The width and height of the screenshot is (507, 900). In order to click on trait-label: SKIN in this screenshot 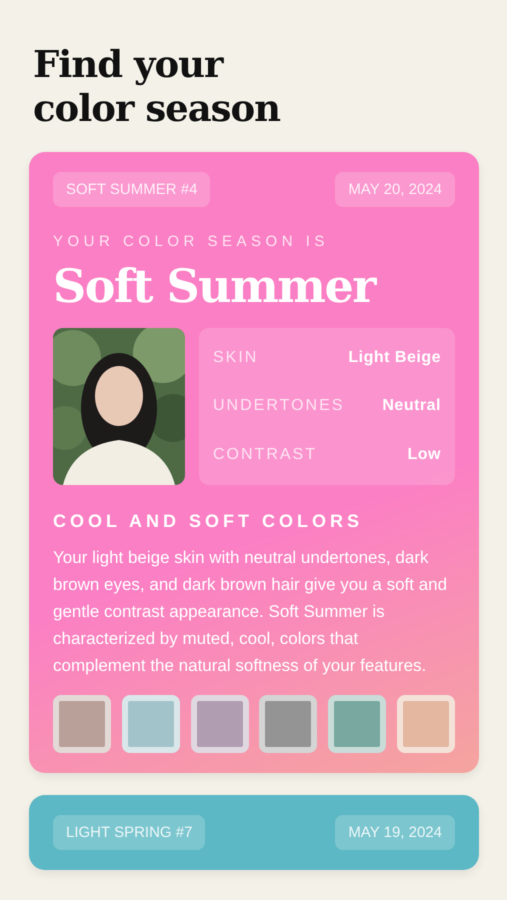, I will do `click(235, 358)`.